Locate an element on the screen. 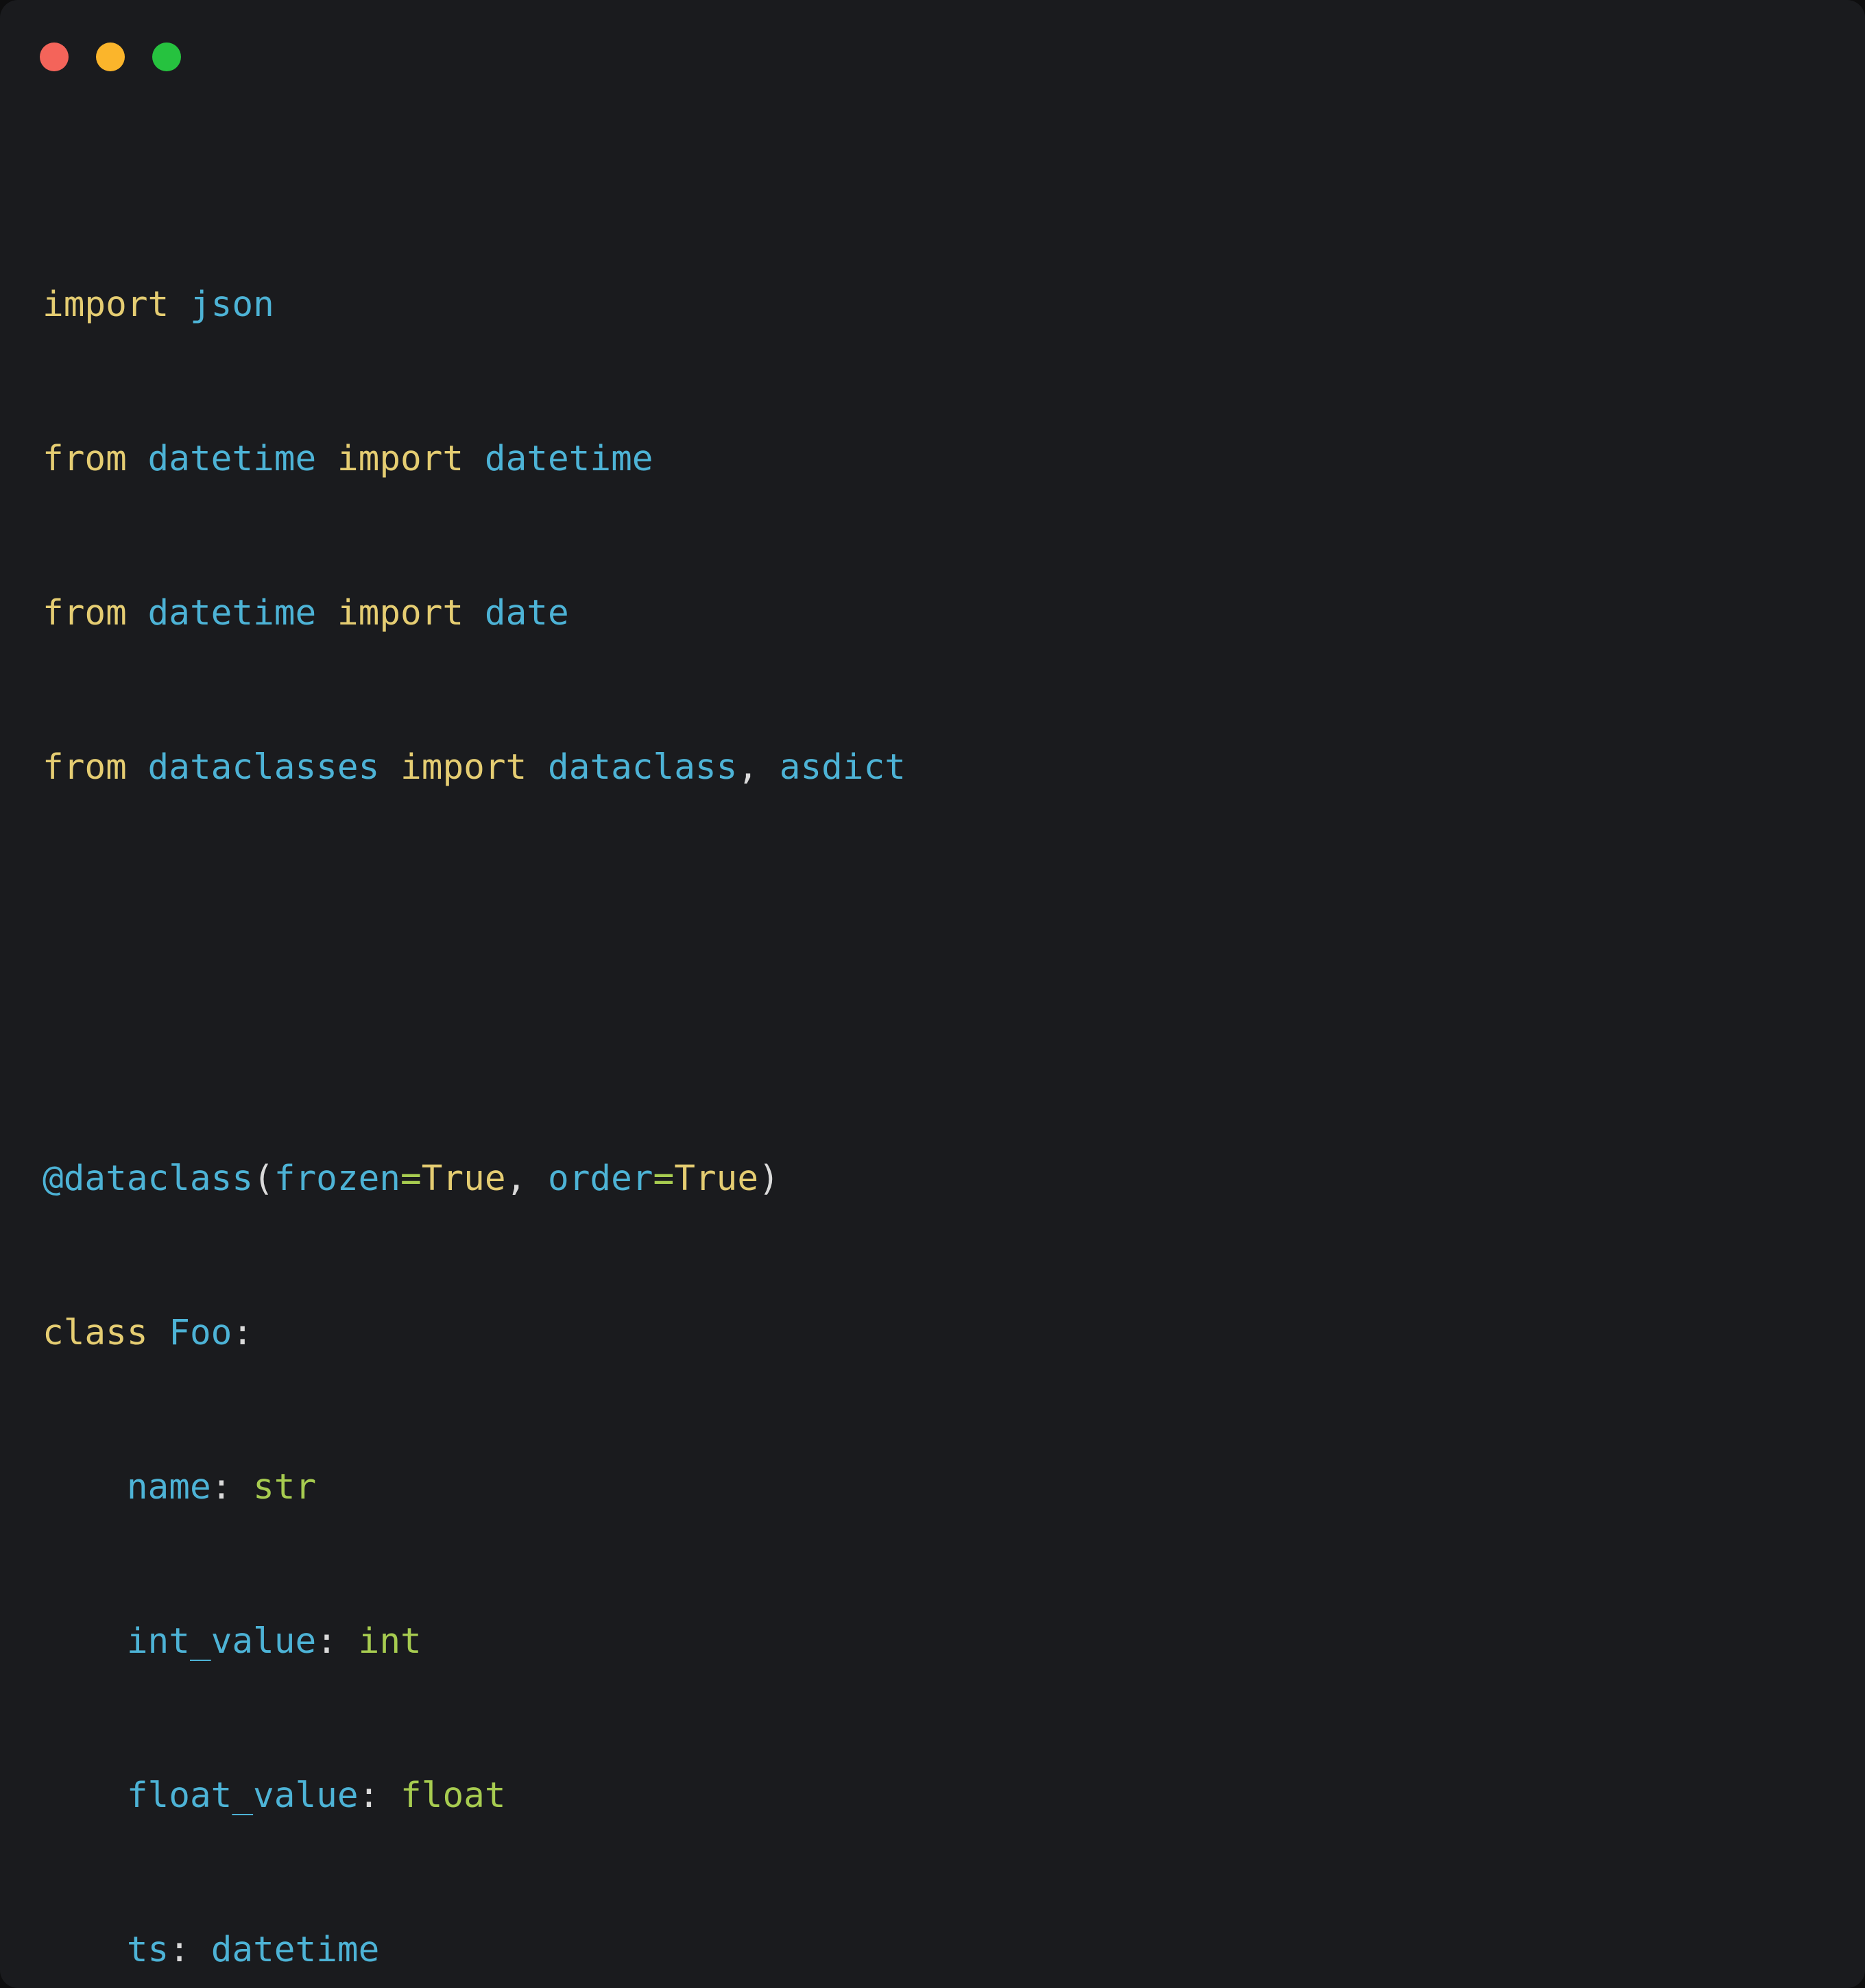 The width and height of the screenshot is (1865, 1988). code-line: int_value: int is located at coordinates (274, 1641).